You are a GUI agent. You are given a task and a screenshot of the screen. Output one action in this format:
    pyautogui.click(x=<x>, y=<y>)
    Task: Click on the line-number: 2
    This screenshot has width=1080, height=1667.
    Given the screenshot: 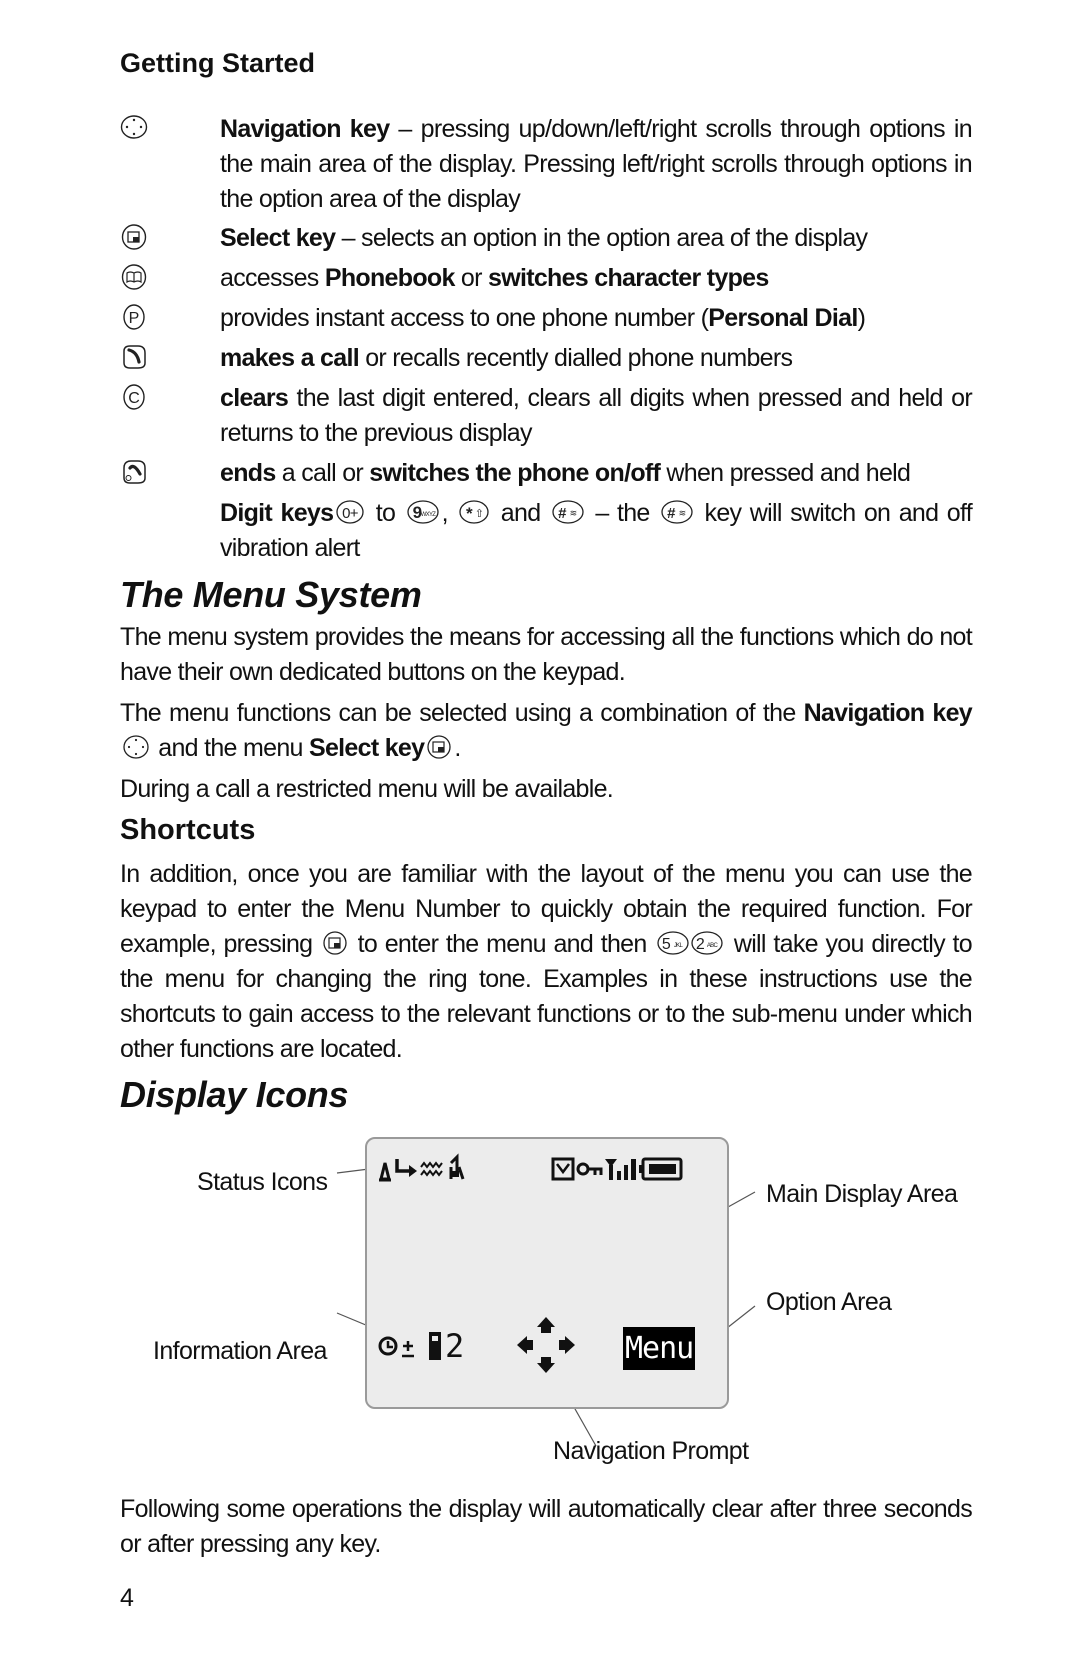 What is the action you would take?
    pyautogui.click(x=455, y=1346)
    